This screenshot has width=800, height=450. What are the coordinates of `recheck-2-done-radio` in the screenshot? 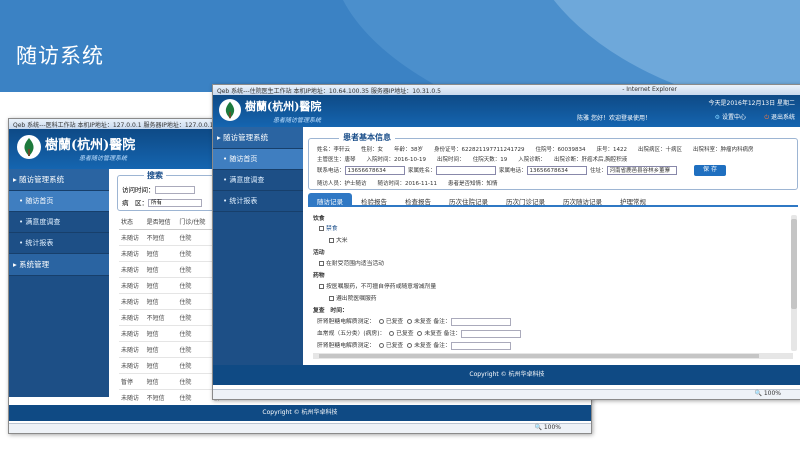 It's located at (392, 333).